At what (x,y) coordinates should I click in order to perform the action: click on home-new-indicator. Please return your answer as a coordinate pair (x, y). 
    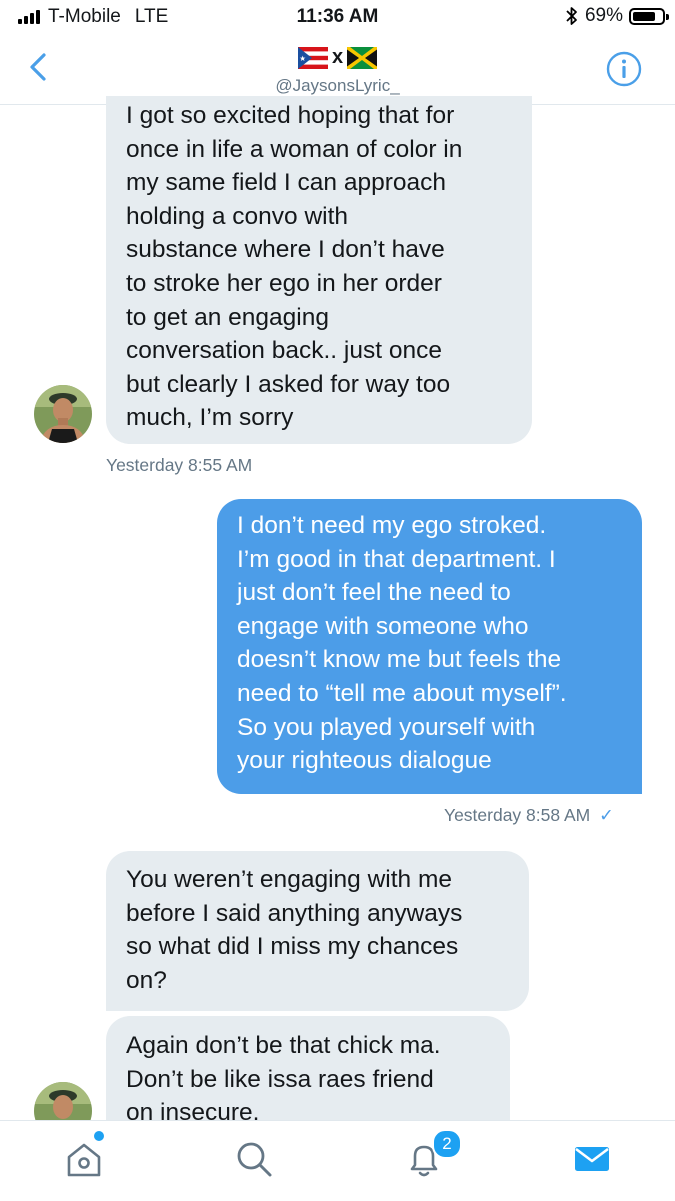
    Looking at the image, I should click on (99, 1136).